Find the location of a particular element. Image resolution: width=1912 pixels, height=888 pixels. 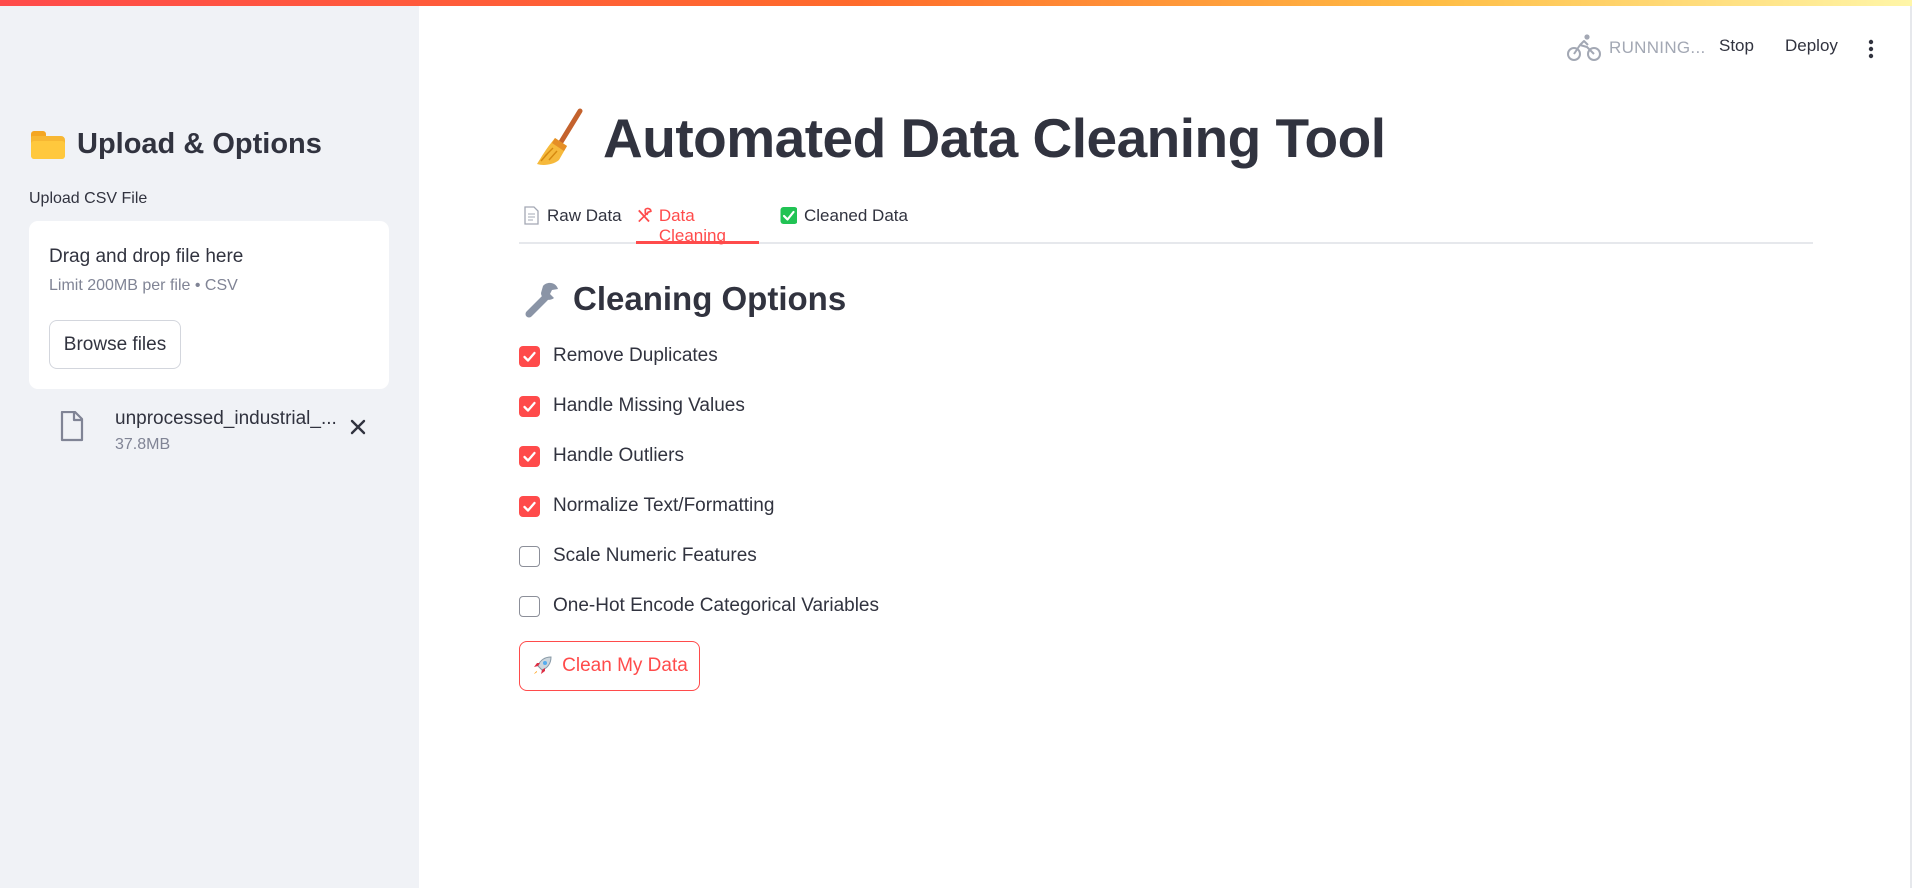

option-label: Scale Numeric Features is located at coordinates (655, 555).